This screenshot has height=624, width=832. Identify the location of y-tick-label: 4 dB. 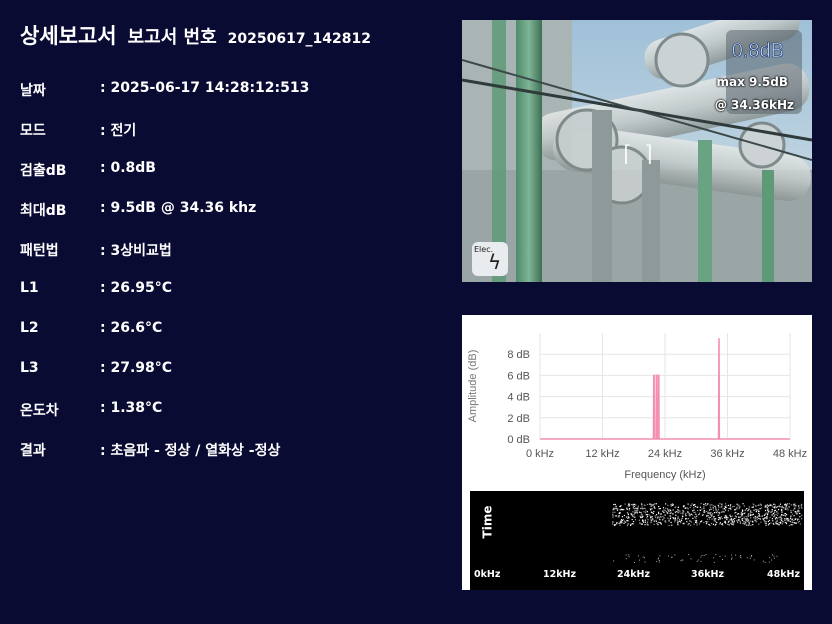
(518, 398).